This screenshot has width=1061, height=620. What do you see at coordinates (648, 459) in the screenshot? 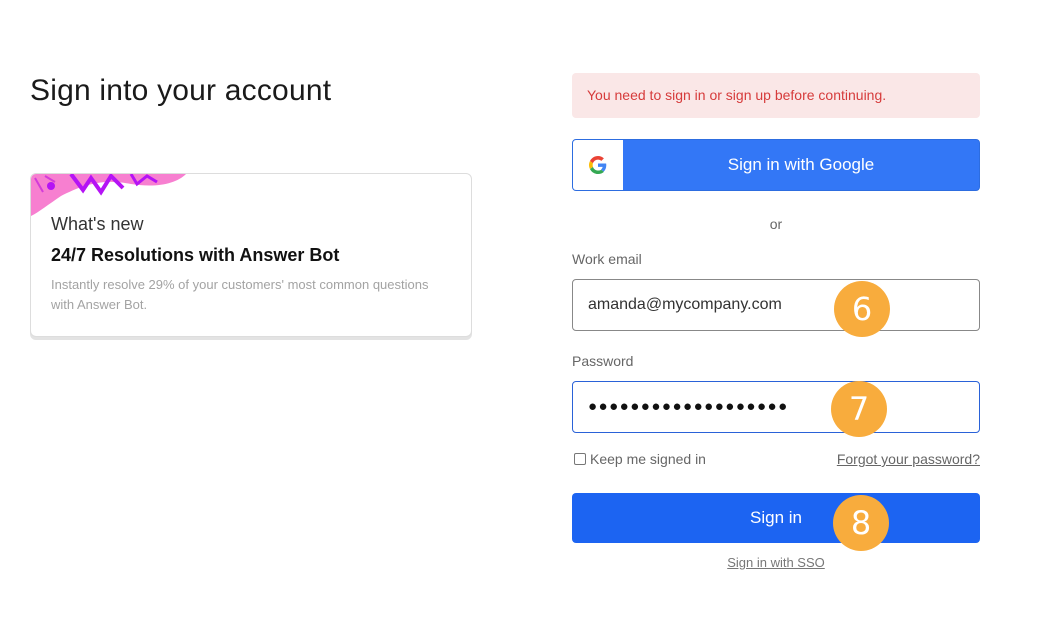
I see `keep-signed-in-label: Keep me signed in` at bounding box center [648, 459].